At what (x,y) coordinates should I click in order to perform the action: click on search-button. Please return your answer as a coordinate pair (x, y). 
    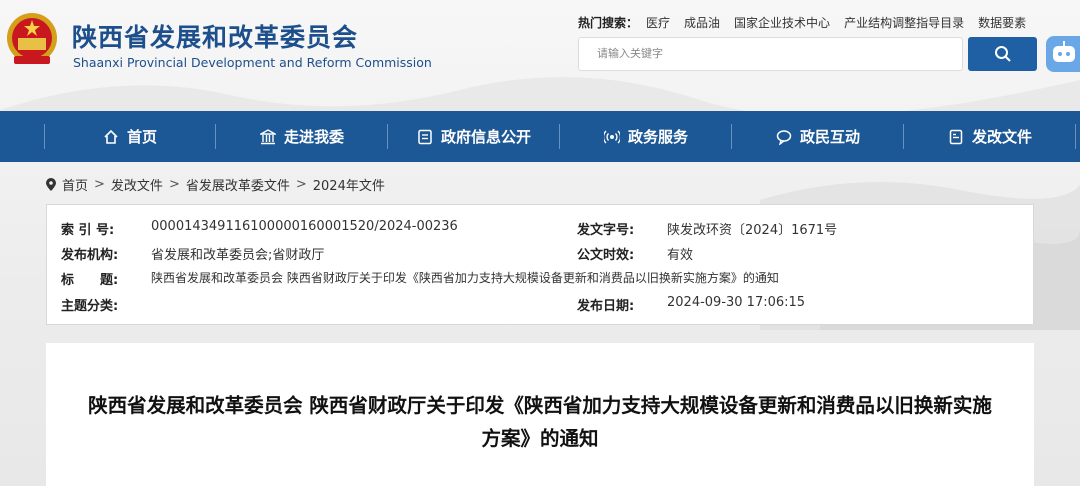
    Looking at the image, I should click on (1002, 54).